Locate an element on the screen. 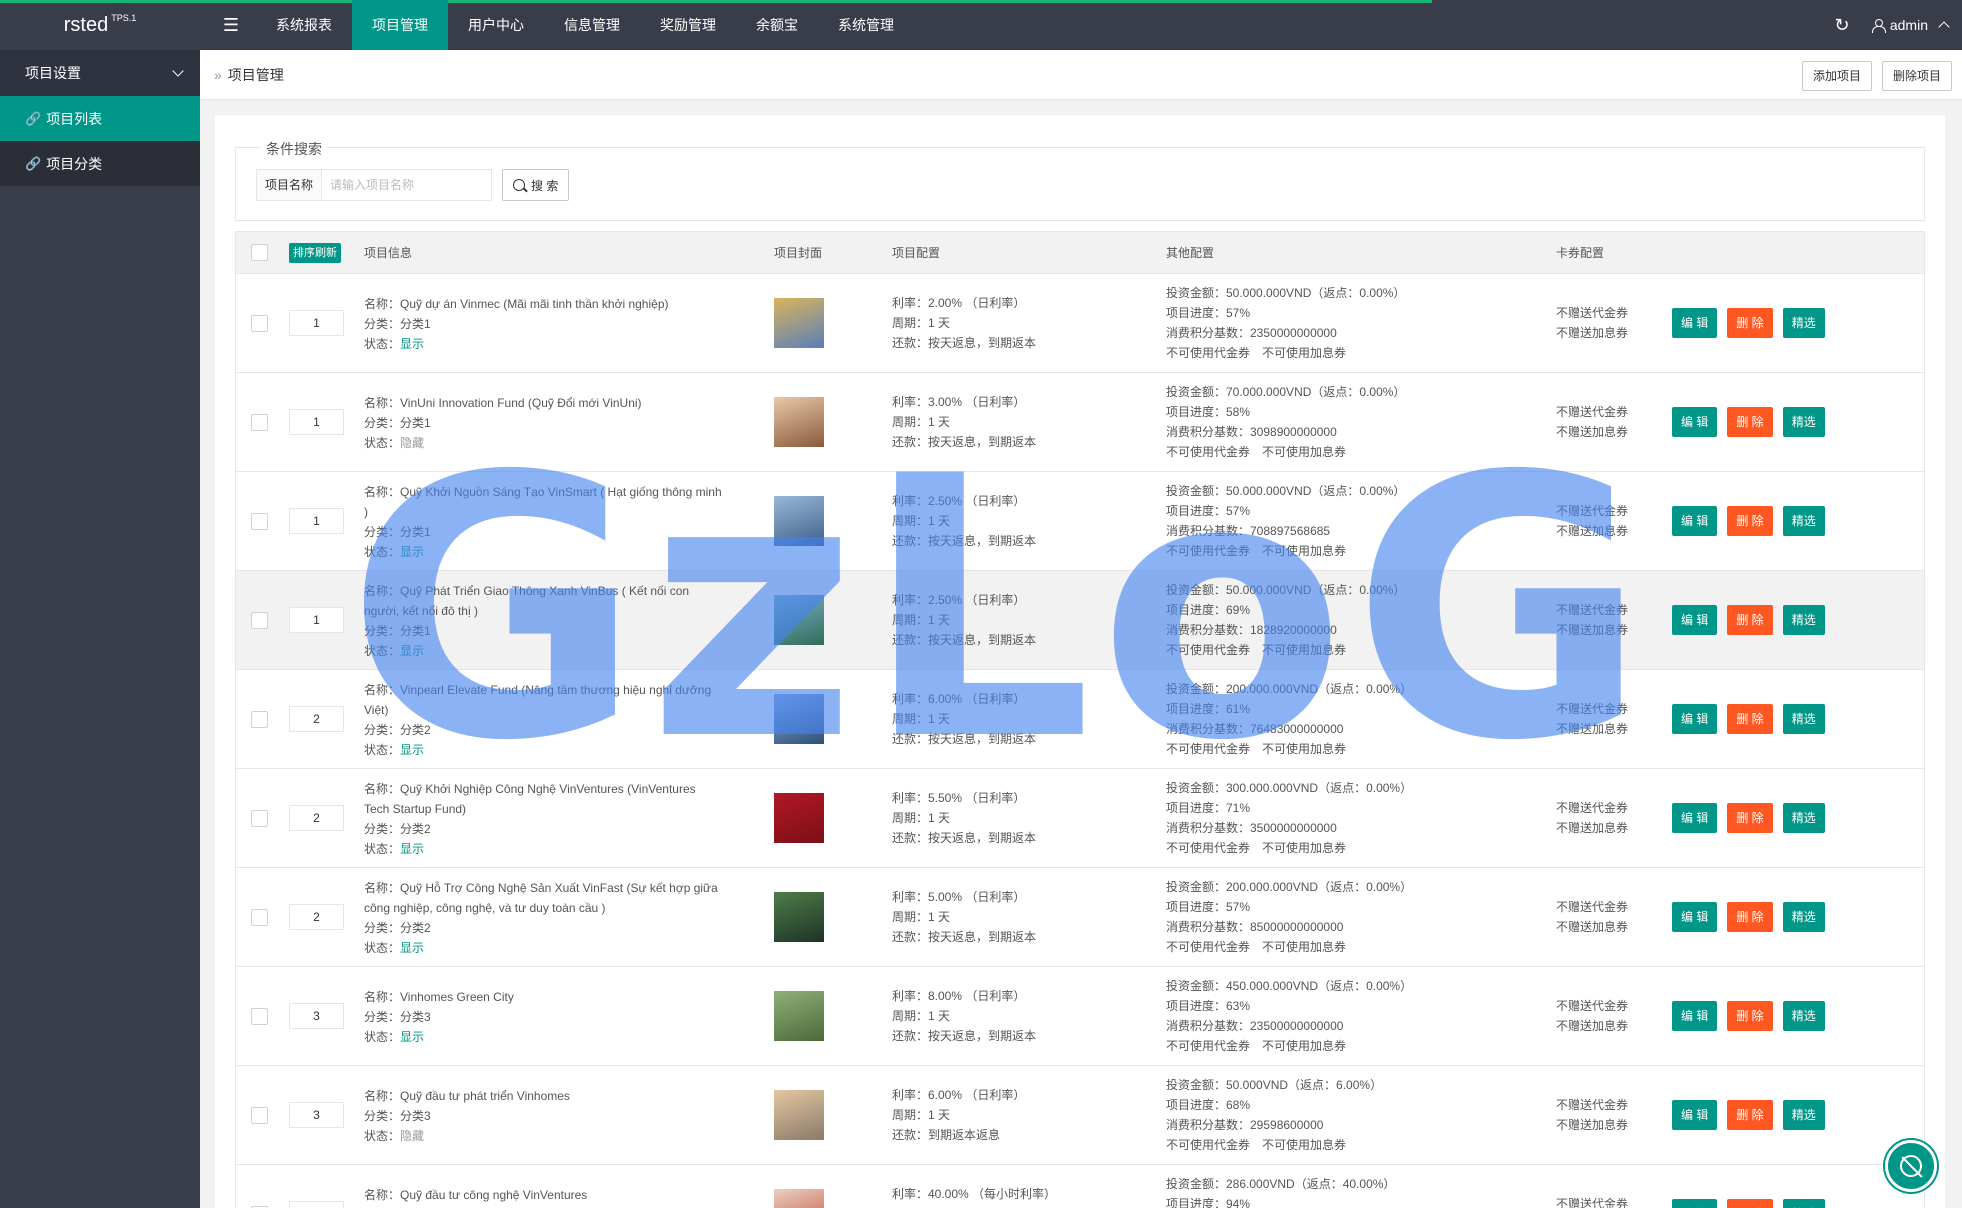 The width and height of the screenshot is (1962, 1208). project-name-input is located at coordinates (407, 185).